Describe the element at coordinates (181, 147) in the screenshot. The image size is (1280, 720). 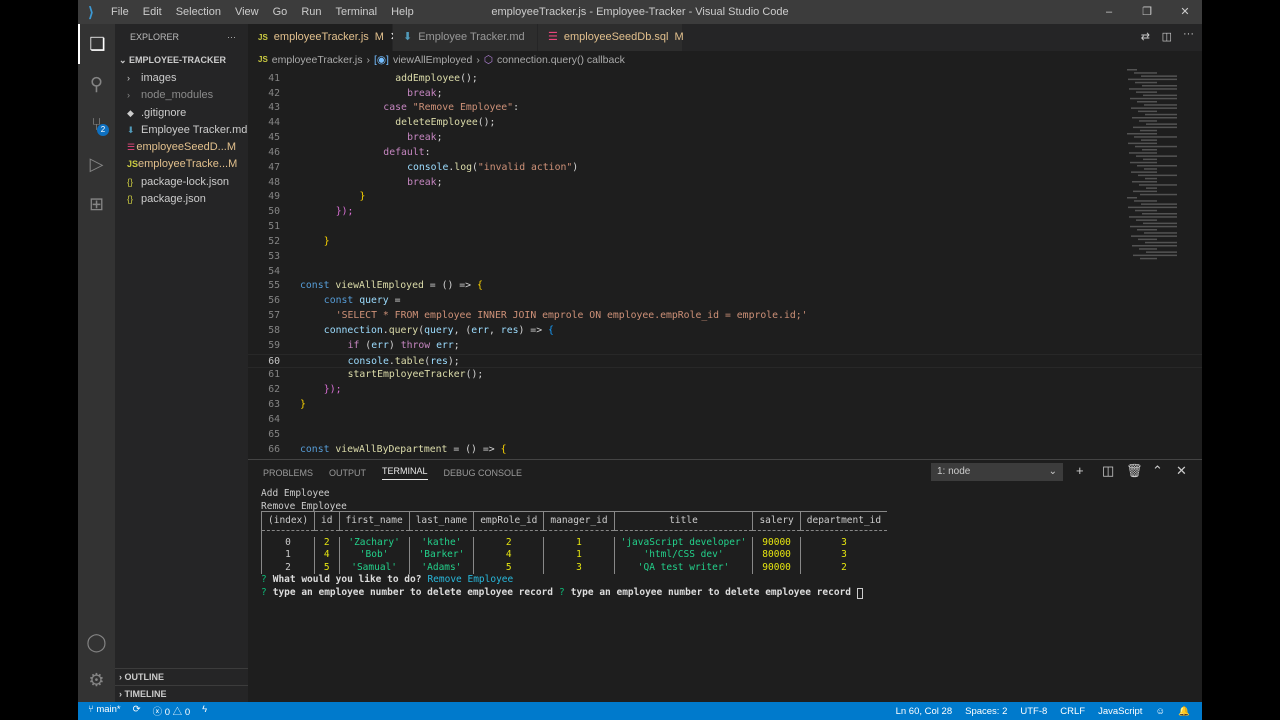
I see `file-item: ☰ employeeSeedD... M` at that location.